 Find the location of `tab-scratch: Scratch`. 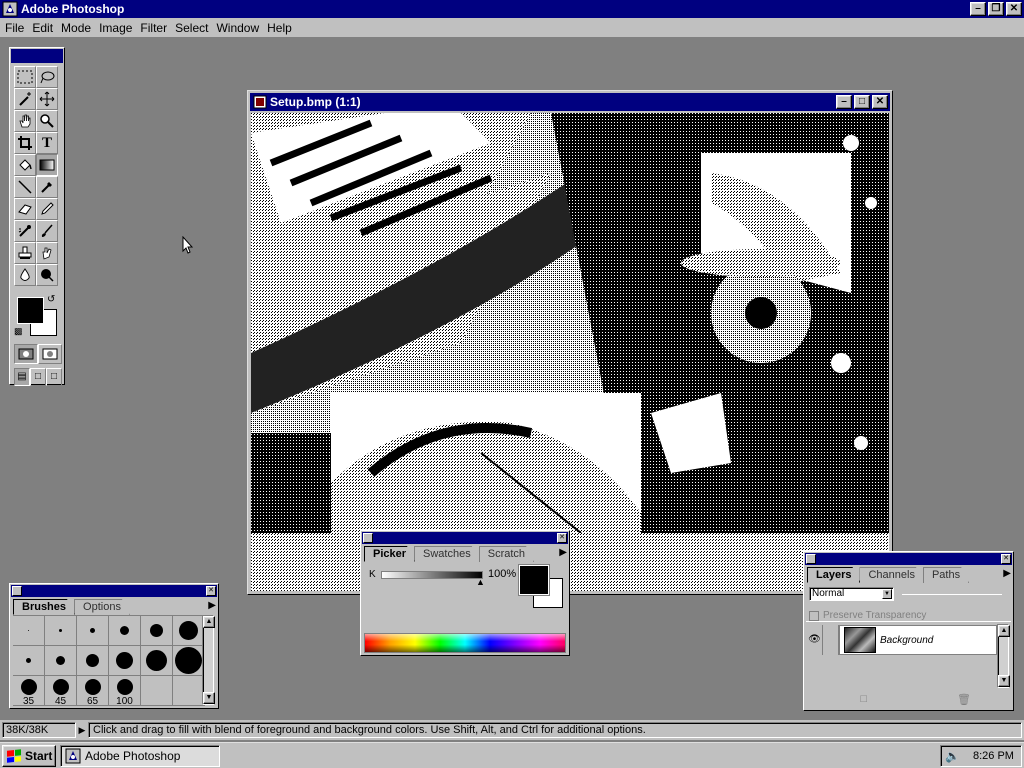

tab-scratch: Scratch is located at coordinates (506, 554).